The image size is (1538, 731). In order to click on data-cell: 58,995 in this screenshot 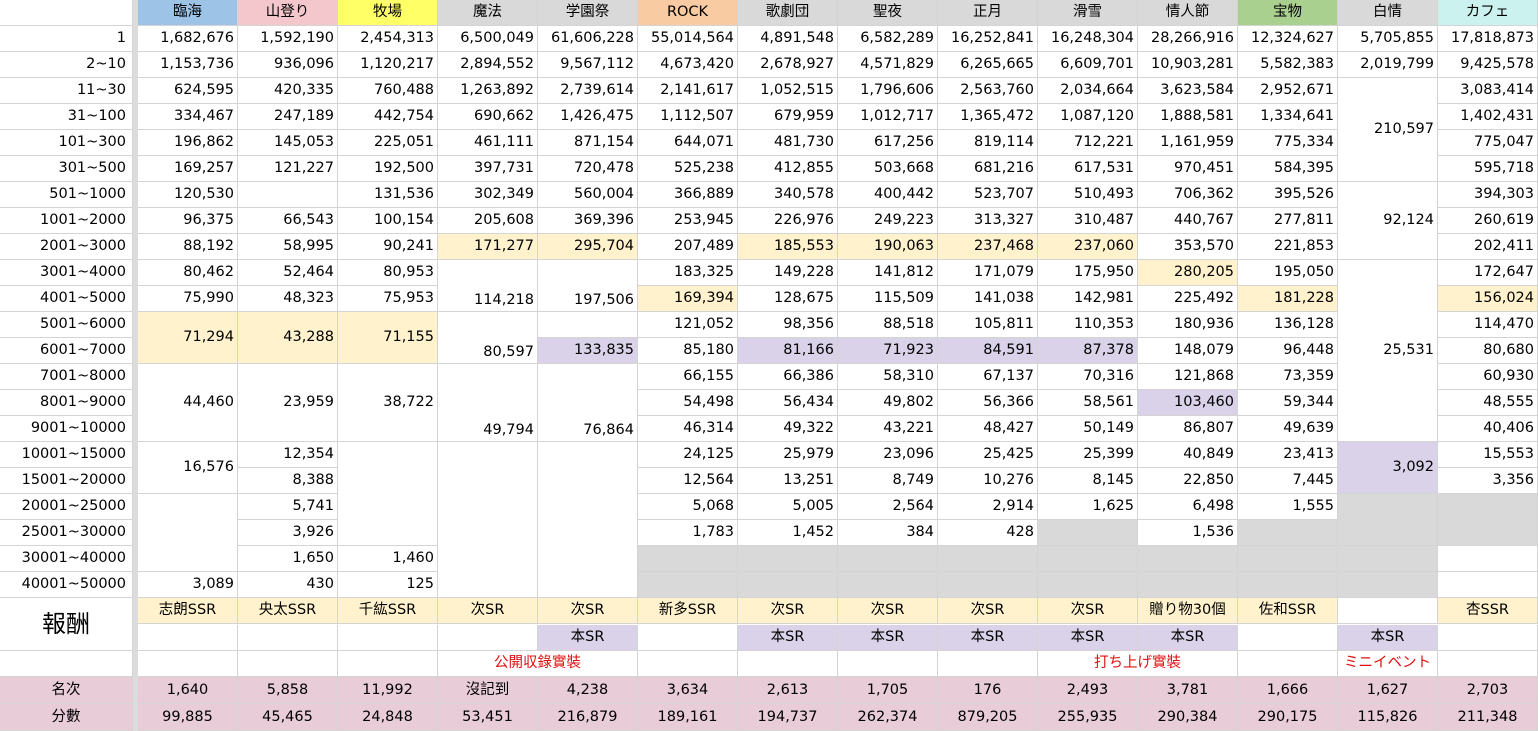, I will do `click(288, 247)`.